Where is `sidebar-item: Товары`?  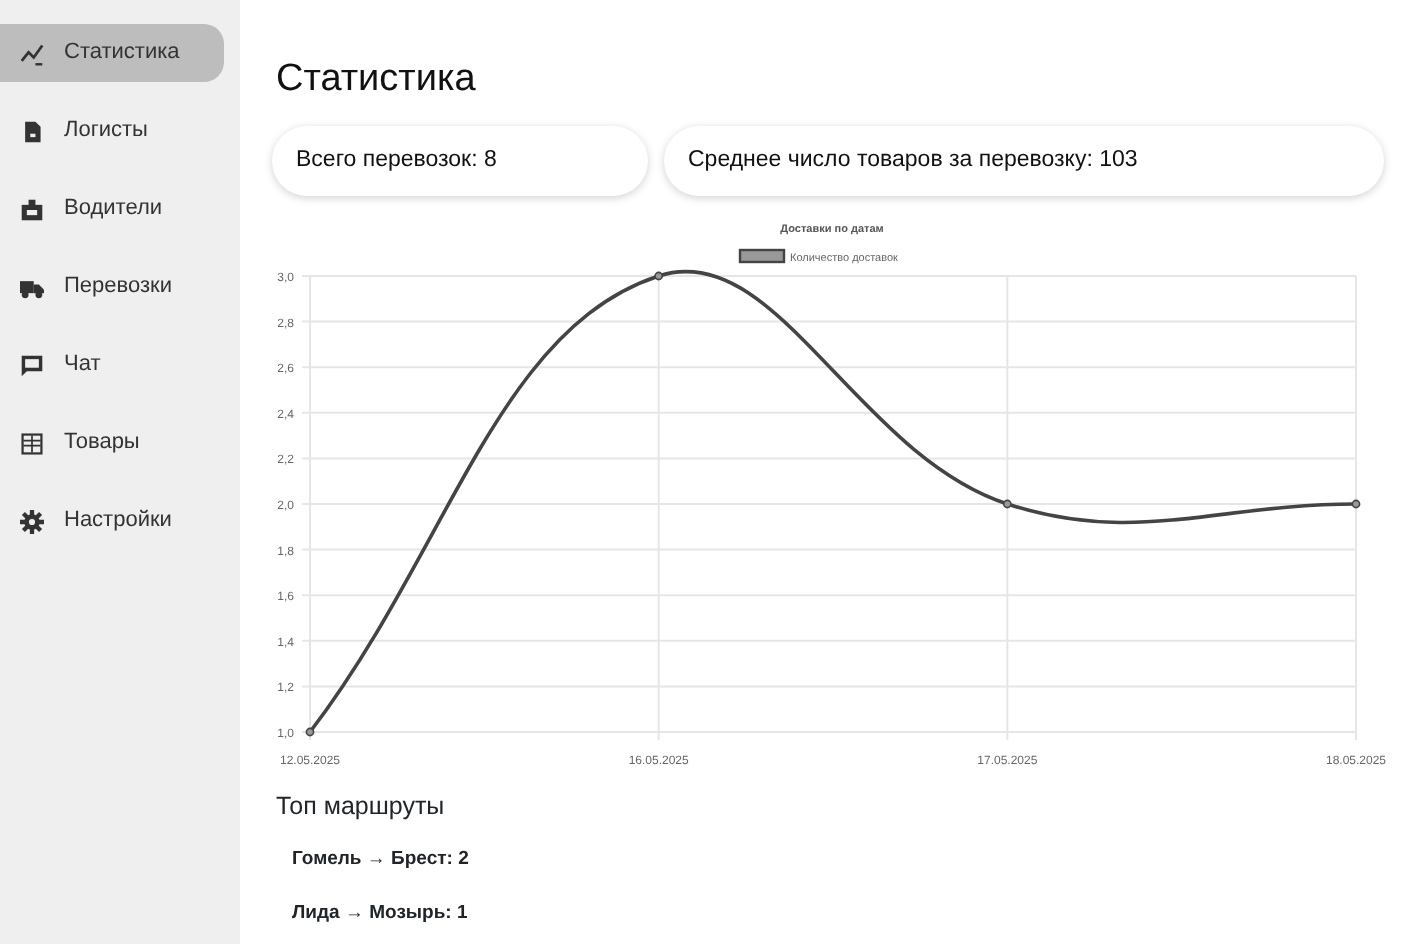 sidebar-item: Товары is located at coordinates (112, 443).